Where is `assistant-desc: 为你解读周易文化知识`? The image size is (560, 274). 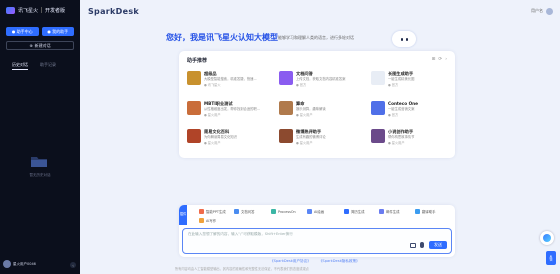
assistant-desc: 为你解读周易文化知识 is located at coordinates (220, 137).